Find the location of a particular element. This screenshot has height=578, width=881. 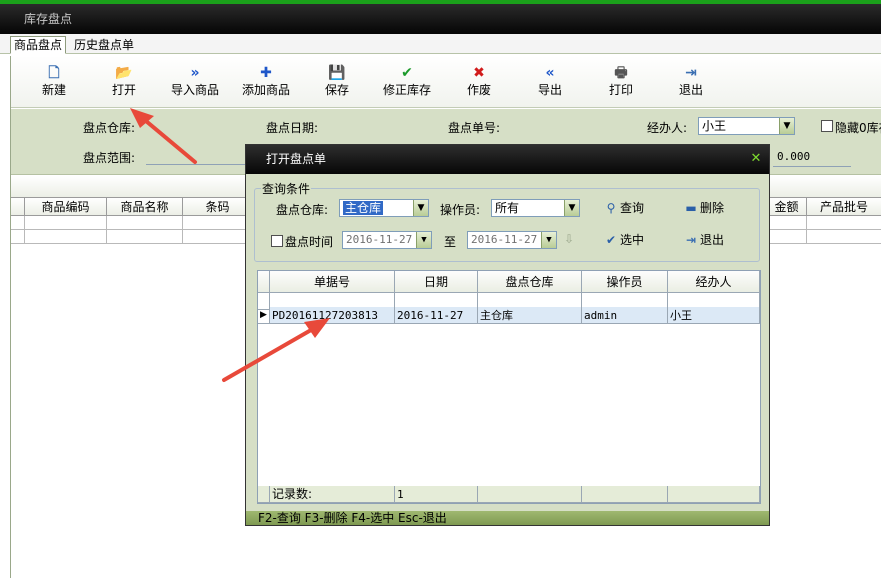

grid-corner is located at coordinates (18, 207).